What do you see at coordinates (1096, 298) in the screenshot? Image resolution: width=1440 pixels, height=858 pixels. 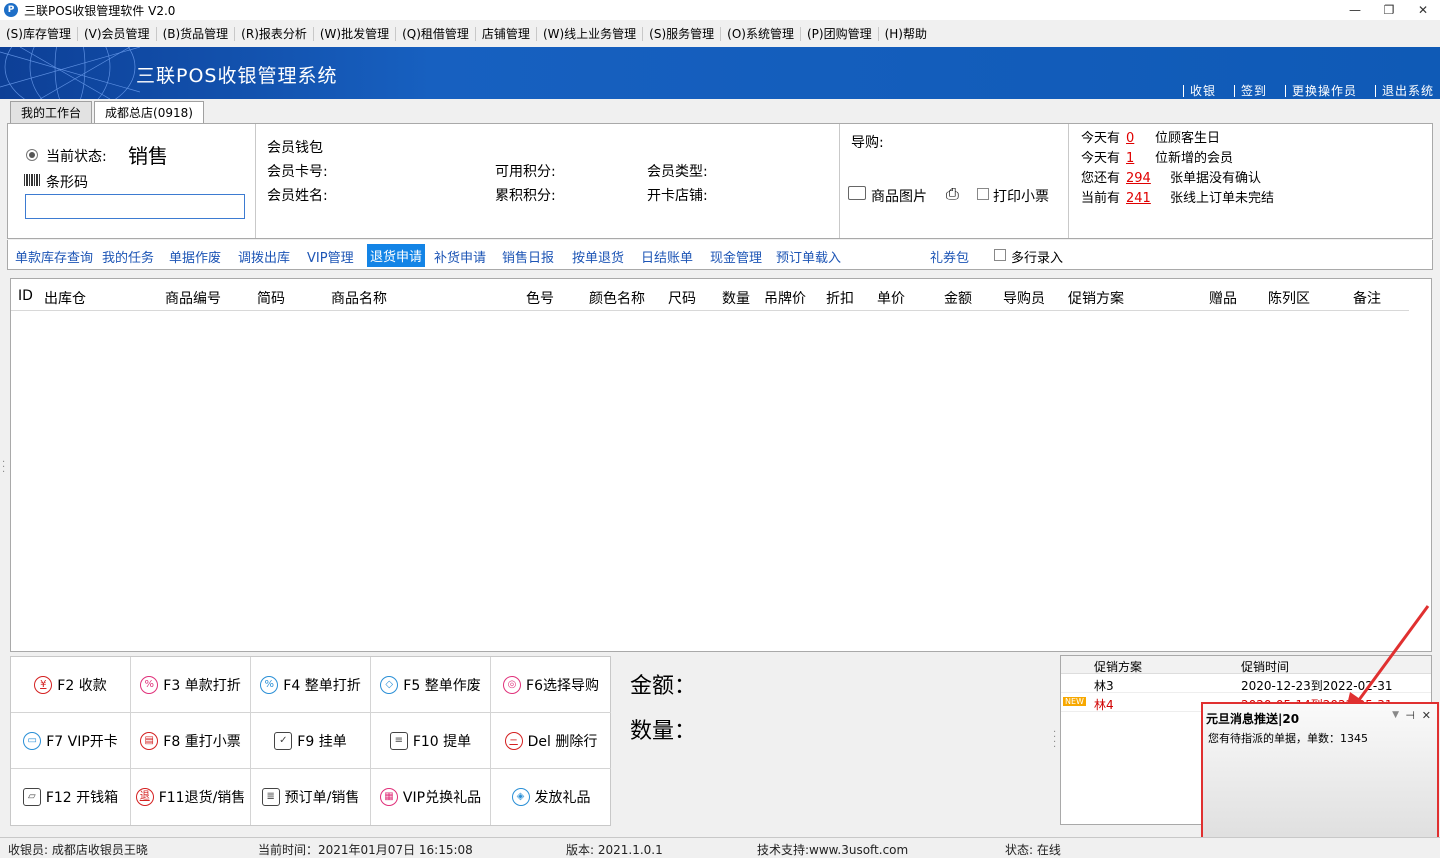 I see `col-promotion: 促销方案` at bounding box center [1096, 298].